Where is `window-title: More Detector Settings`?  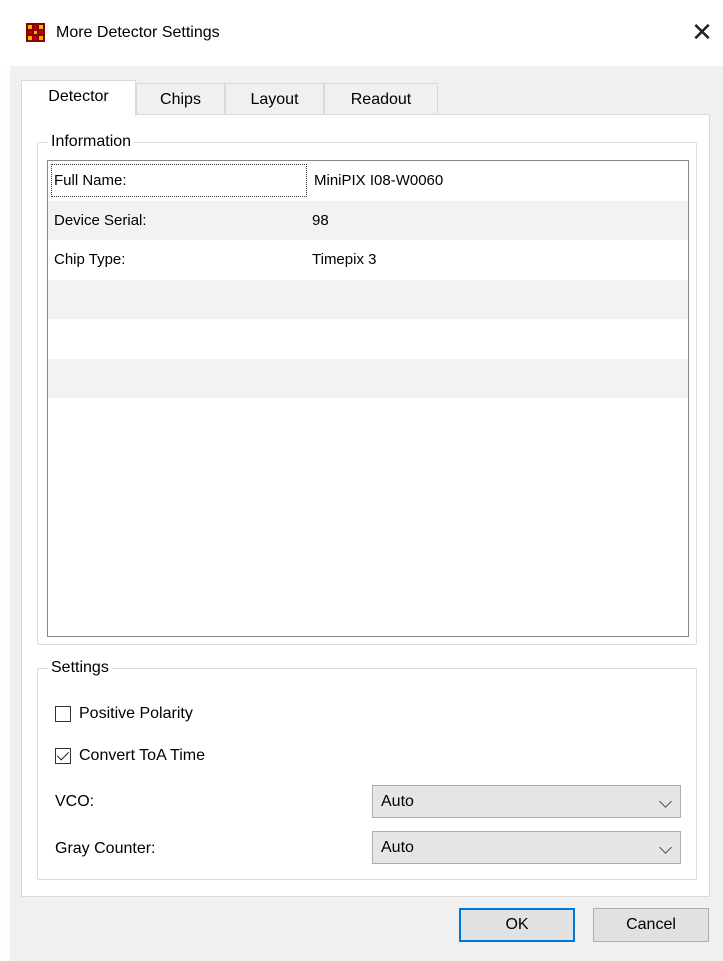
window-title: More Detector Settings is located at coordinates (138, 32).